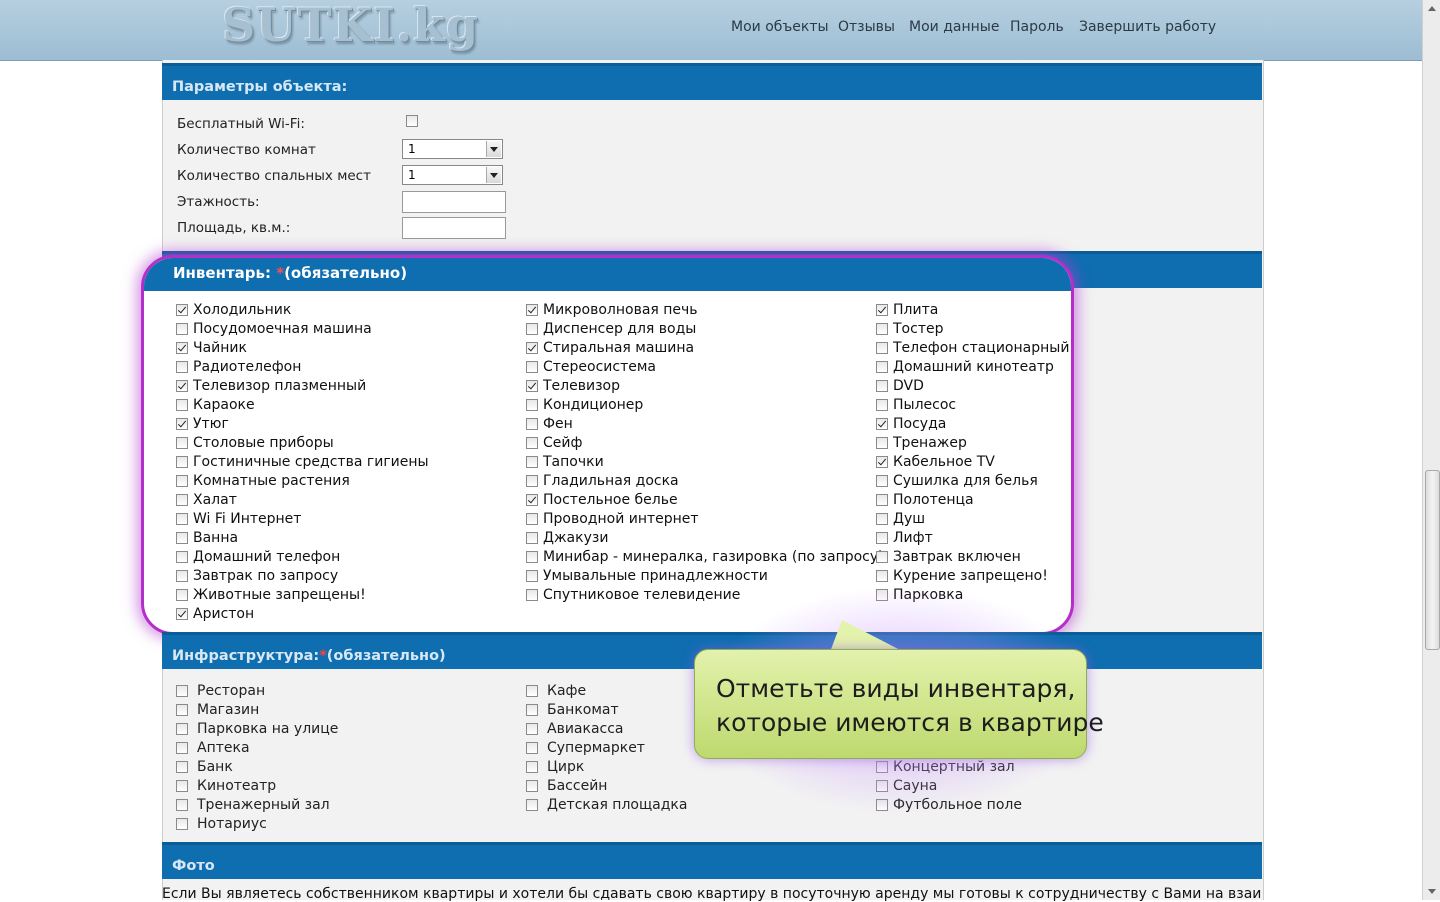 The height and width of the screenshot is (902, 1440). Describe the element at coordinates (612, 518) in the screenshot. I see `inventory-item: Проводной интернет` at that location.